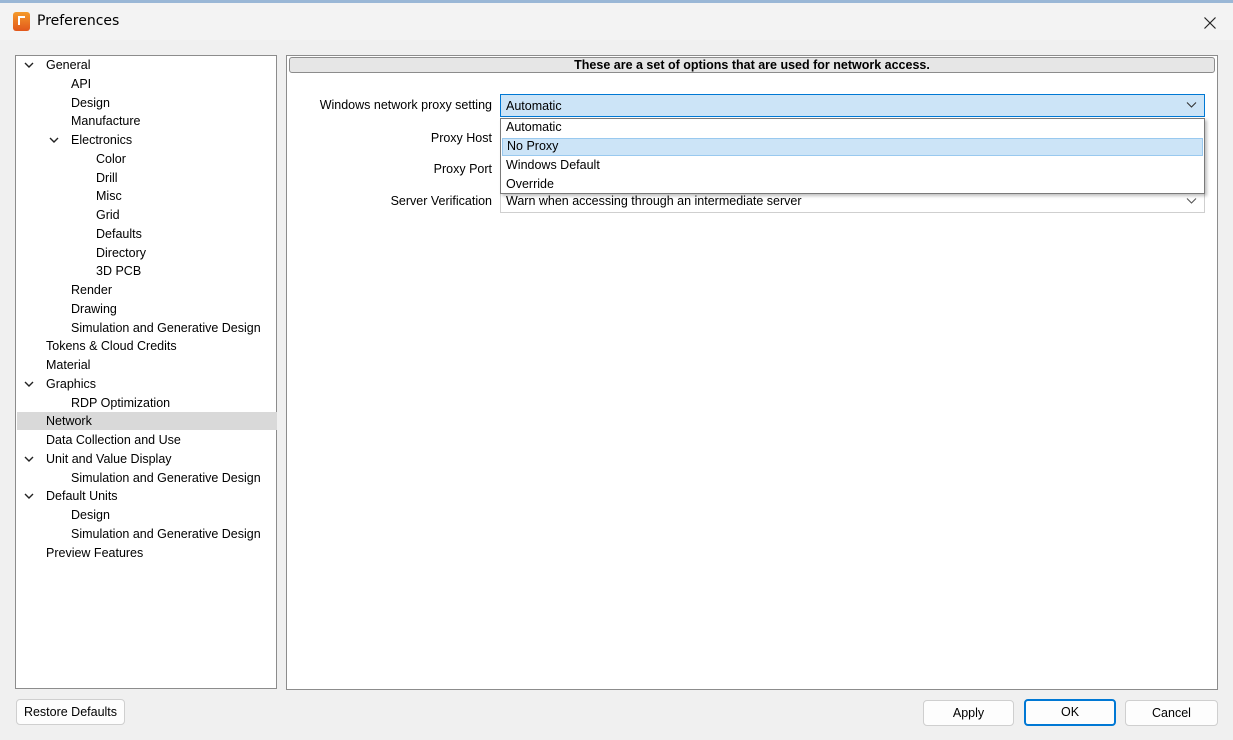 The image size is (1233, 740). What do you see at coordinates (147, 159) in the screenshot?
I see `tree-item: Color` at bounding box center [147, 159].